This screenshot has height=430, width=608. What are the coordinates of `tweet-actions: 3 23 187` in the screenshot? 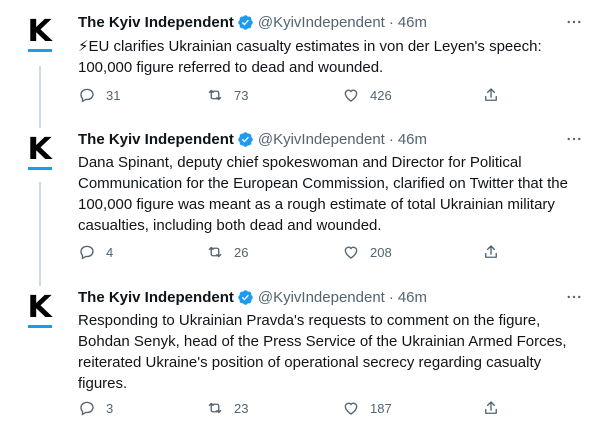 It's located at (292, 410).